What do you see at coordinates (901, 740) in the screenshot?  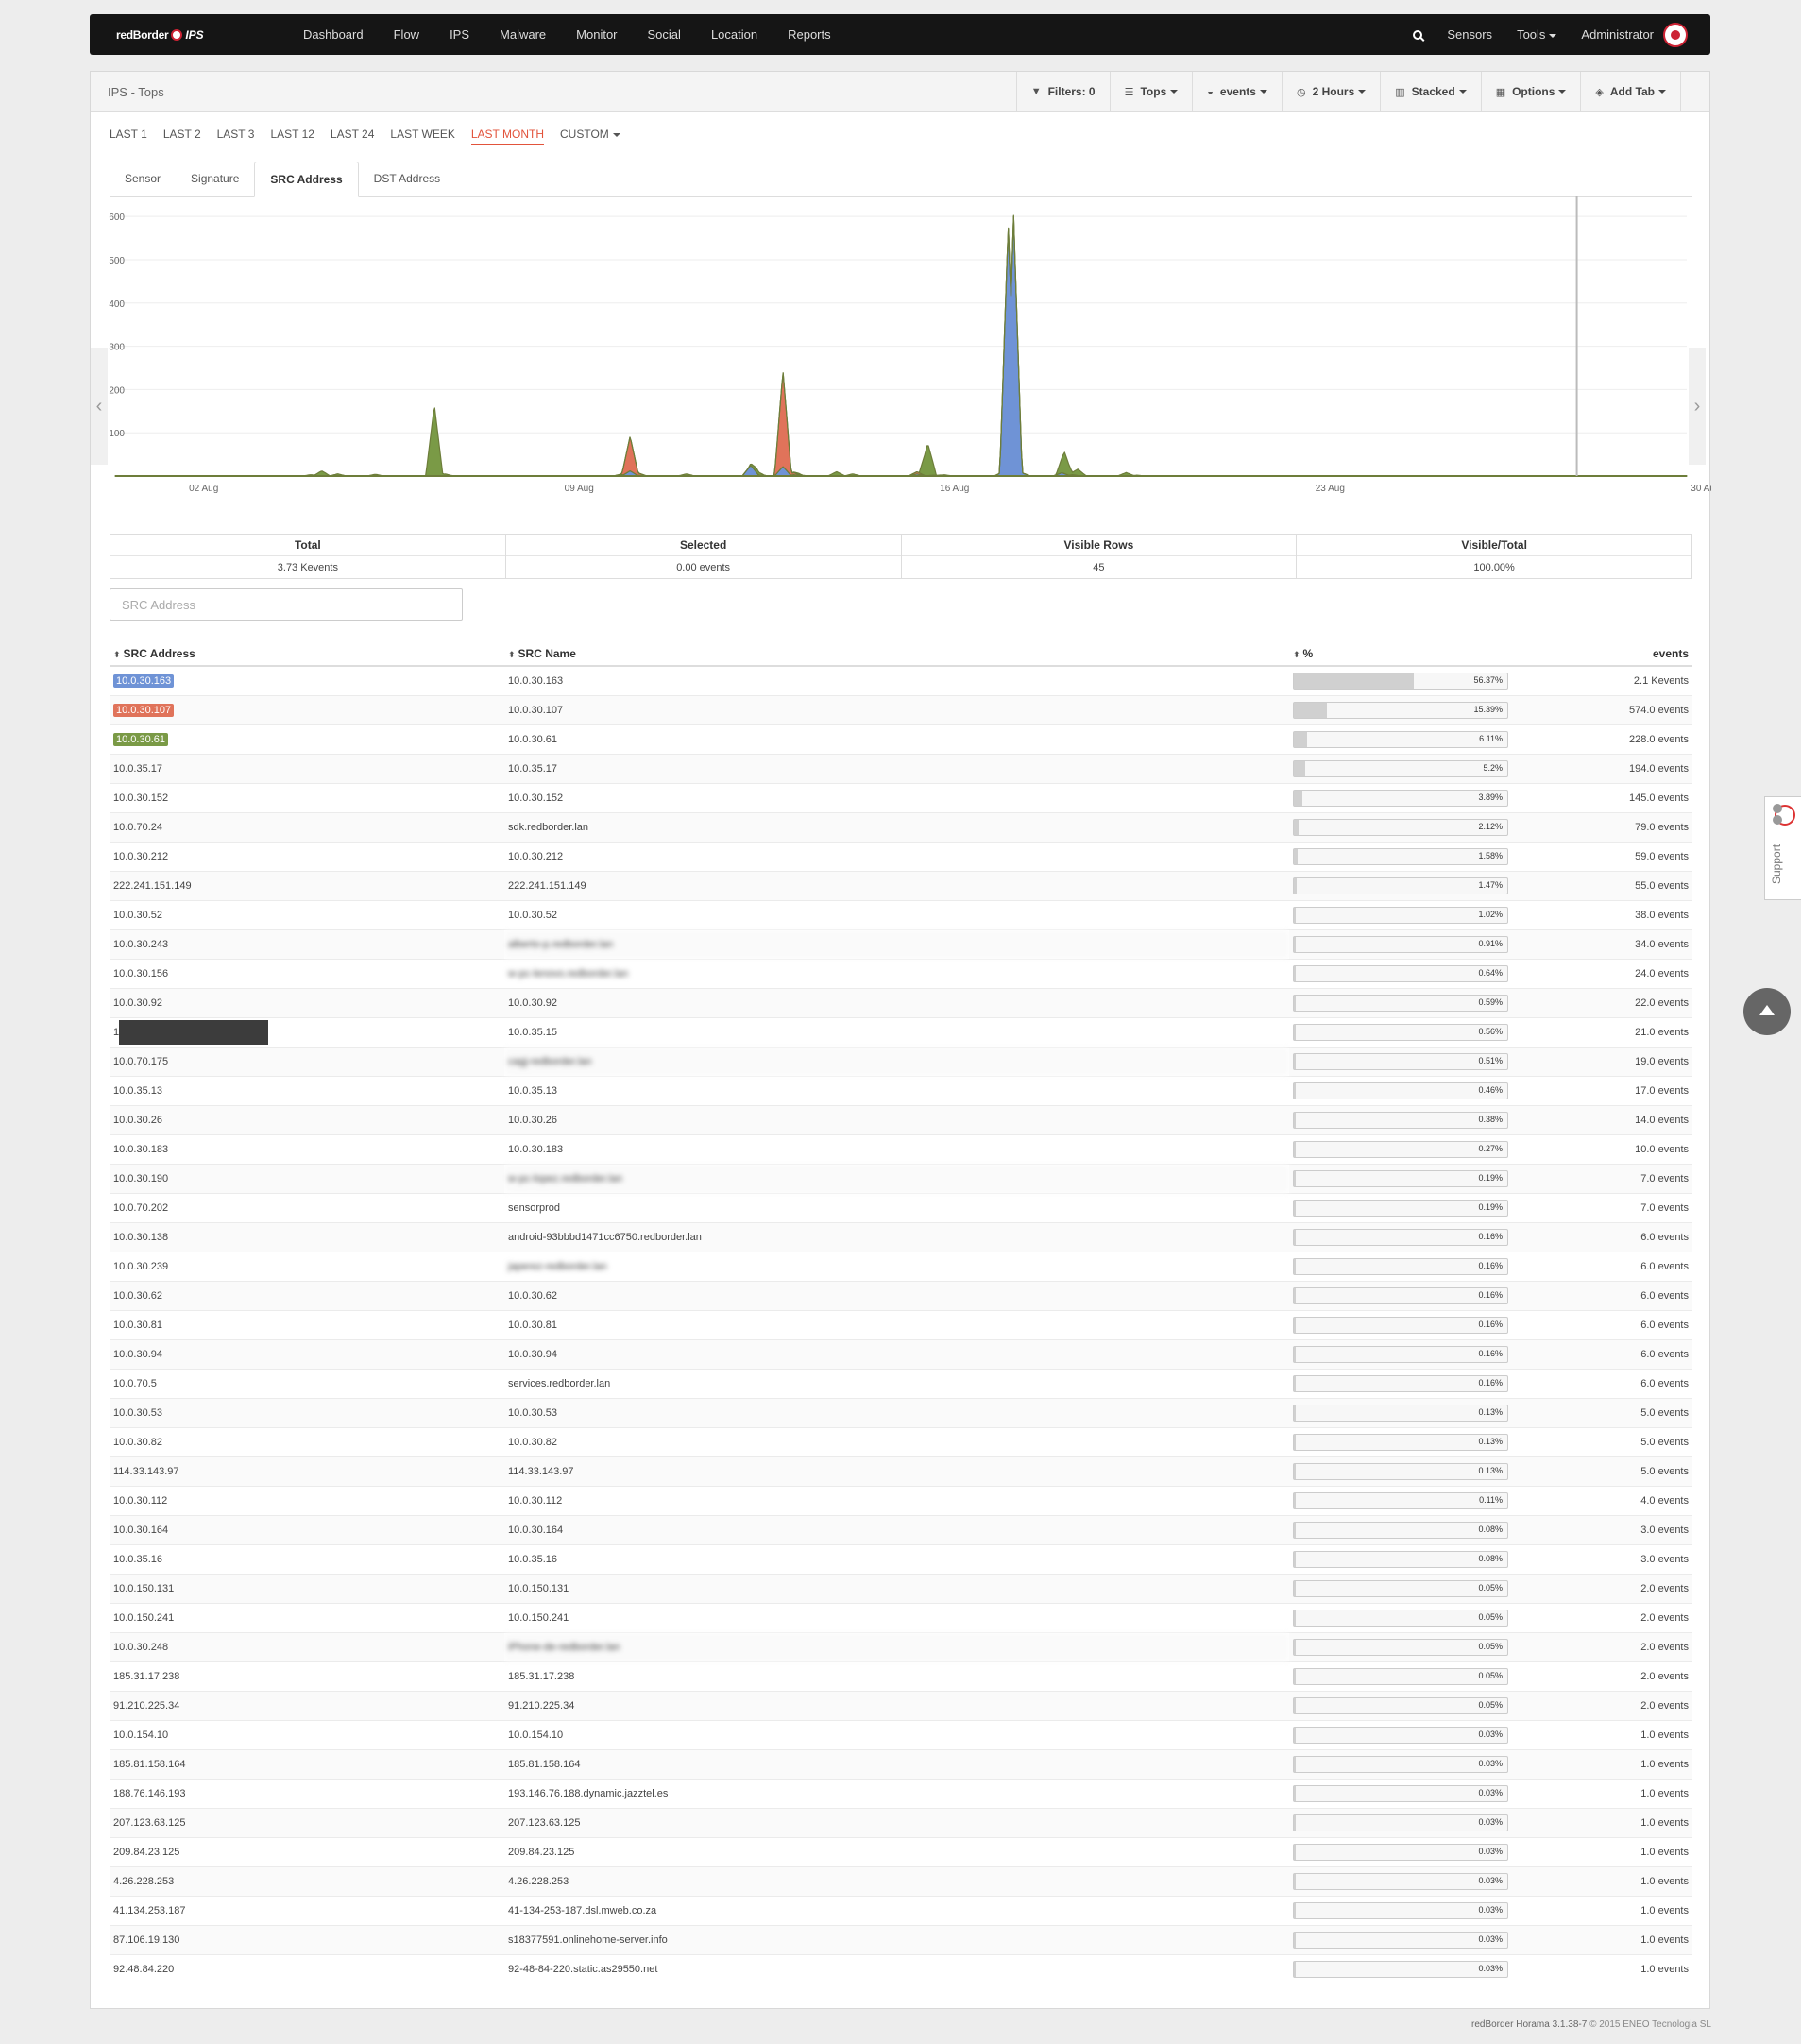 I see `table-row: 10.0.30.61 10.0.30.61 6.11% 228.0 events` at bounding box center [901, 740].